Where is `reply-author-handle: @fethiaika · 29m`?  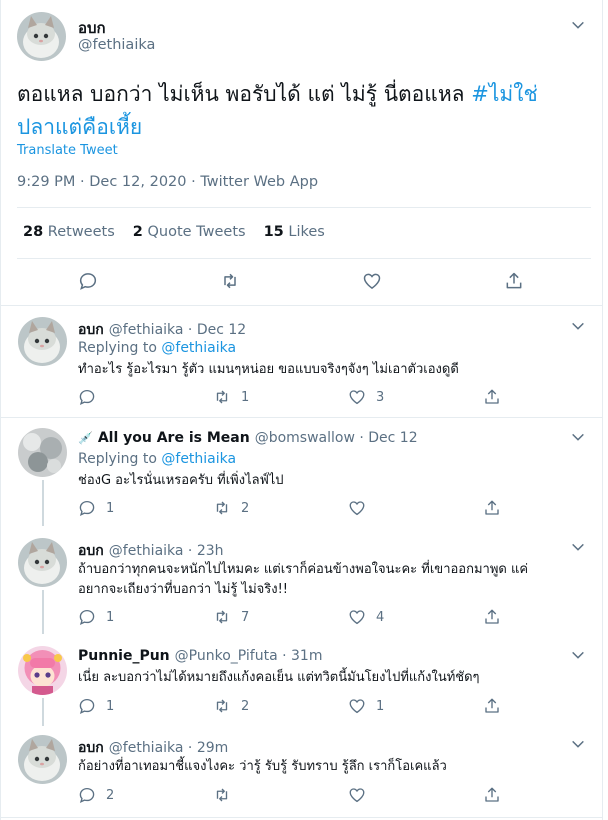
reply-author-handle: @fethiaika · 29m is located at coordinates (169, 748).